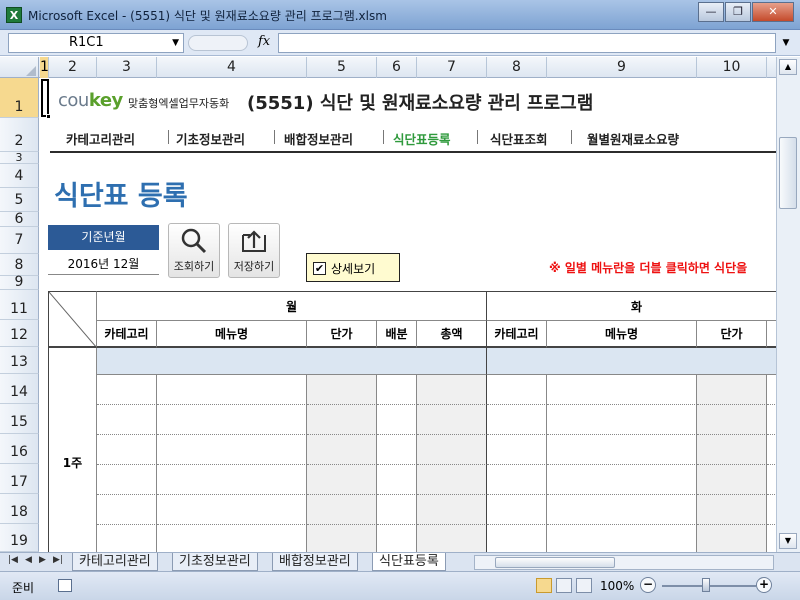  I want to click on column-header-4: 4, so click(232, 67).